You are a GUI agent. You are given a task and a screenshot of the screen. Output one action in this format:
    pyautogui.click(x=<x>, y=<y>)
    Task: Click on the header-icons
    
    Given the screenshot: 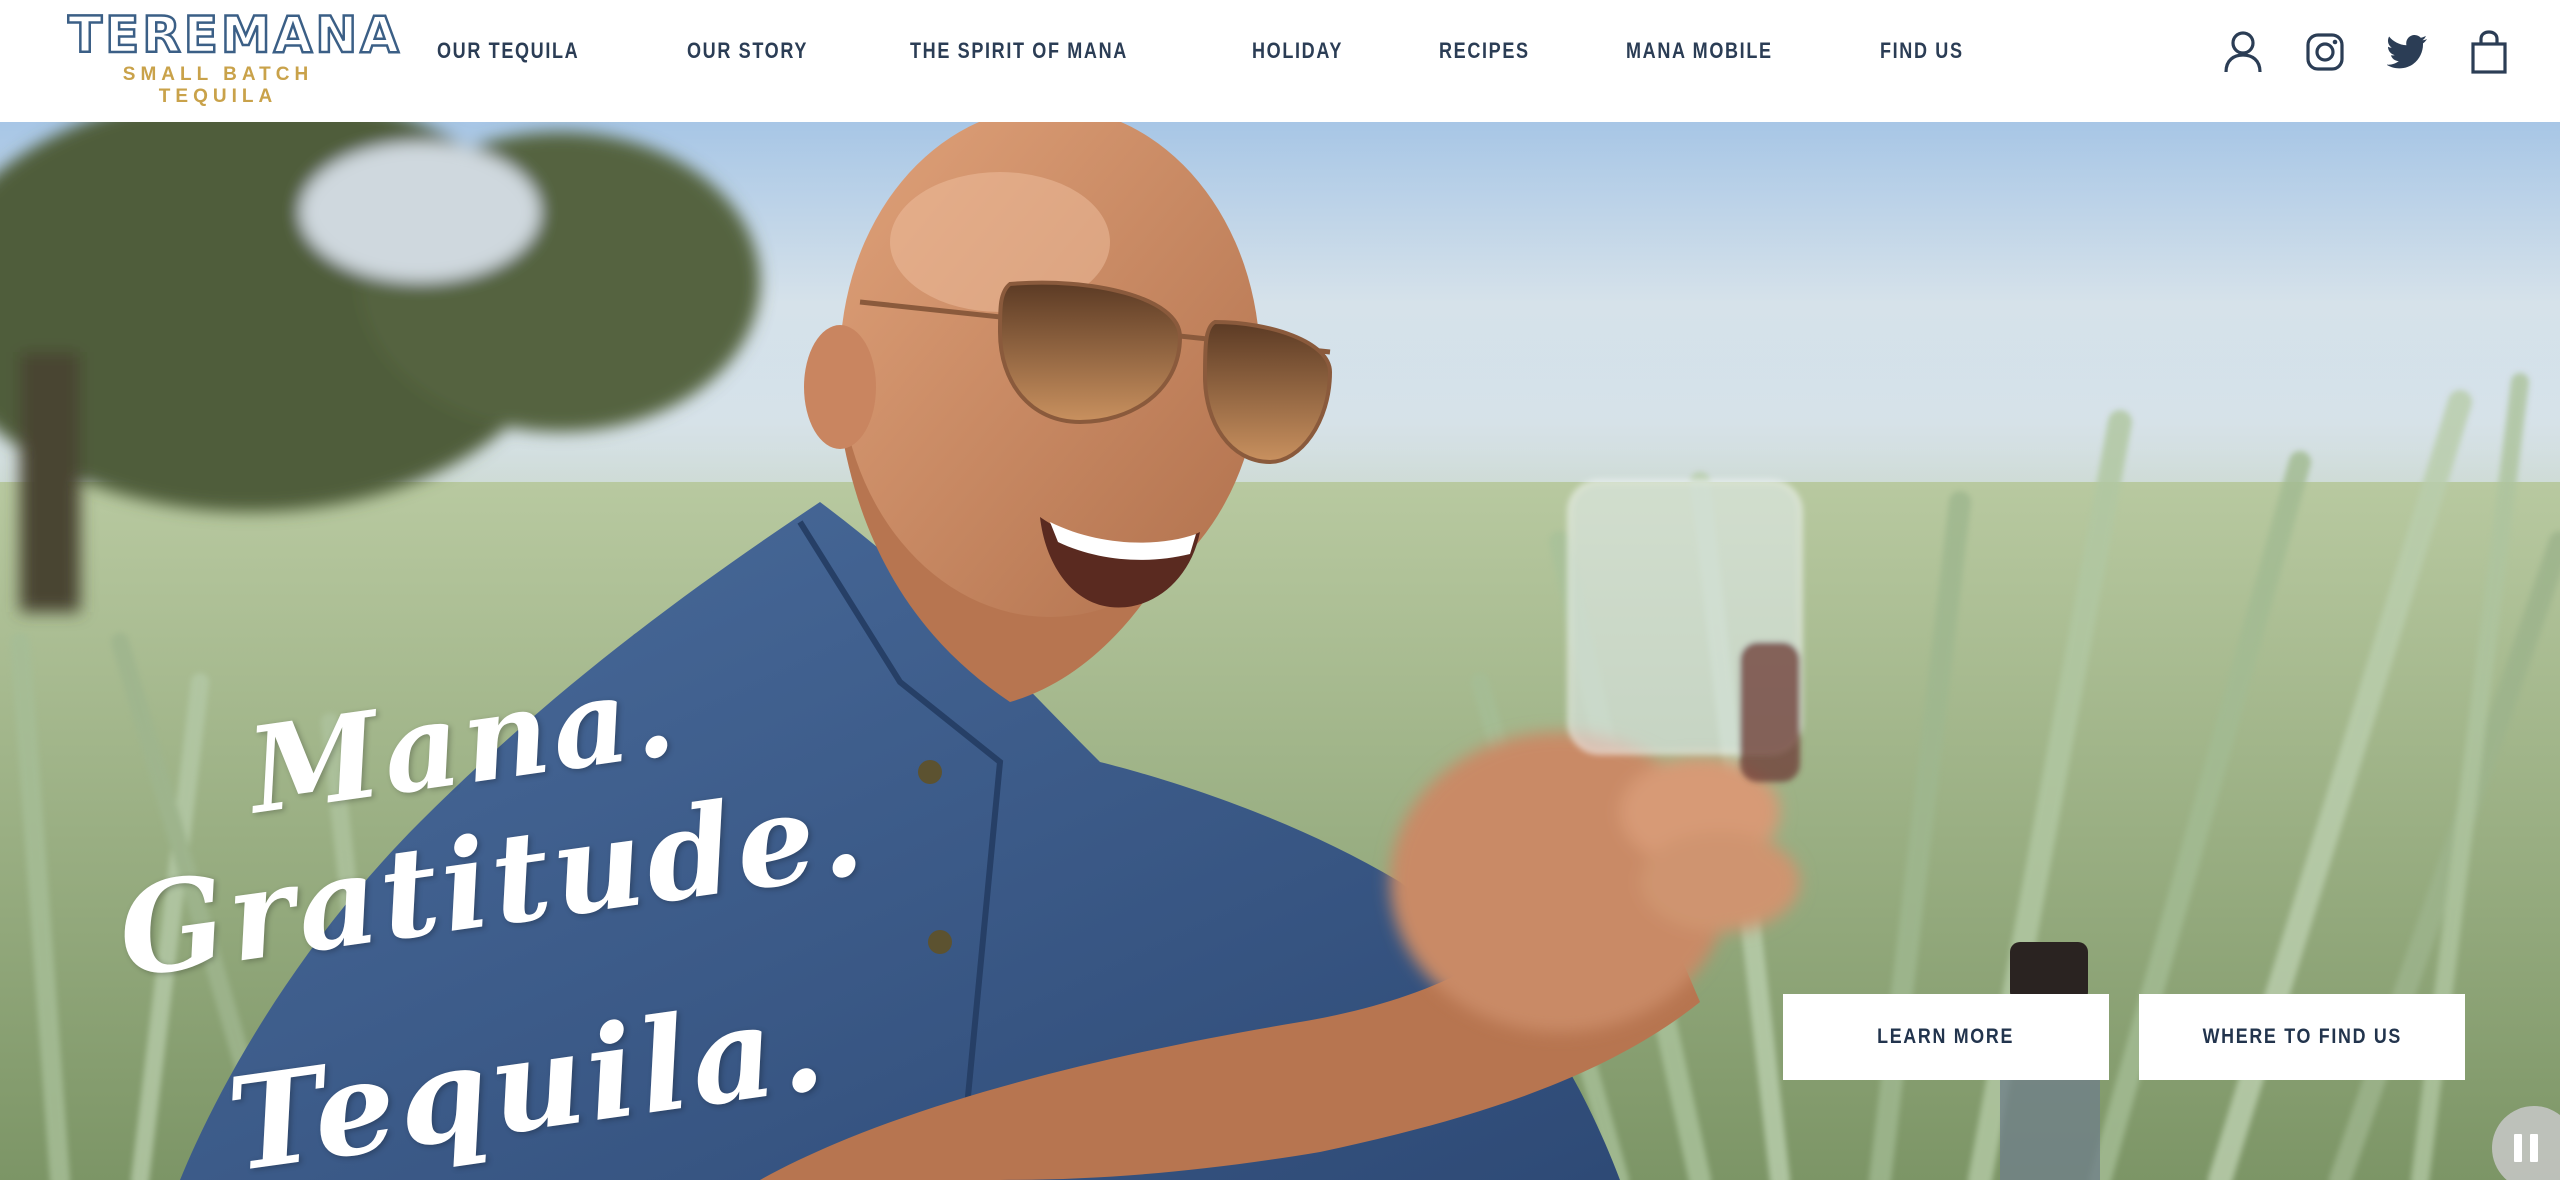 What is the action you would take?
    pyautogui.click(x=2348, y=52)
    